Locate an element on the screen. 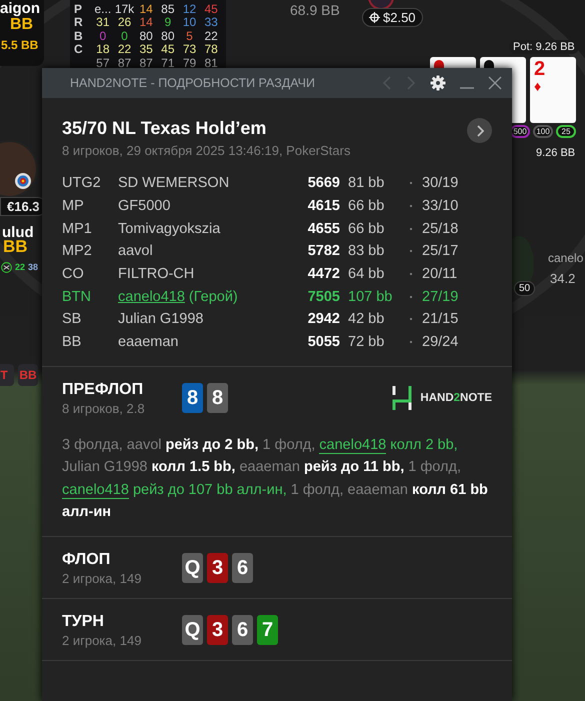 This screenshot has height=701, width=585. player-position: BB is located at coordinates (72, 342).